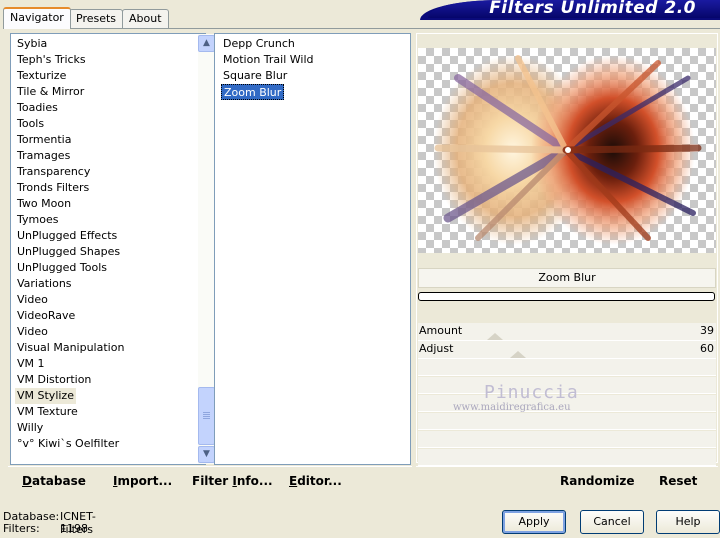  I want to click on scroll-up-icon: ▲, so click(206, 43).